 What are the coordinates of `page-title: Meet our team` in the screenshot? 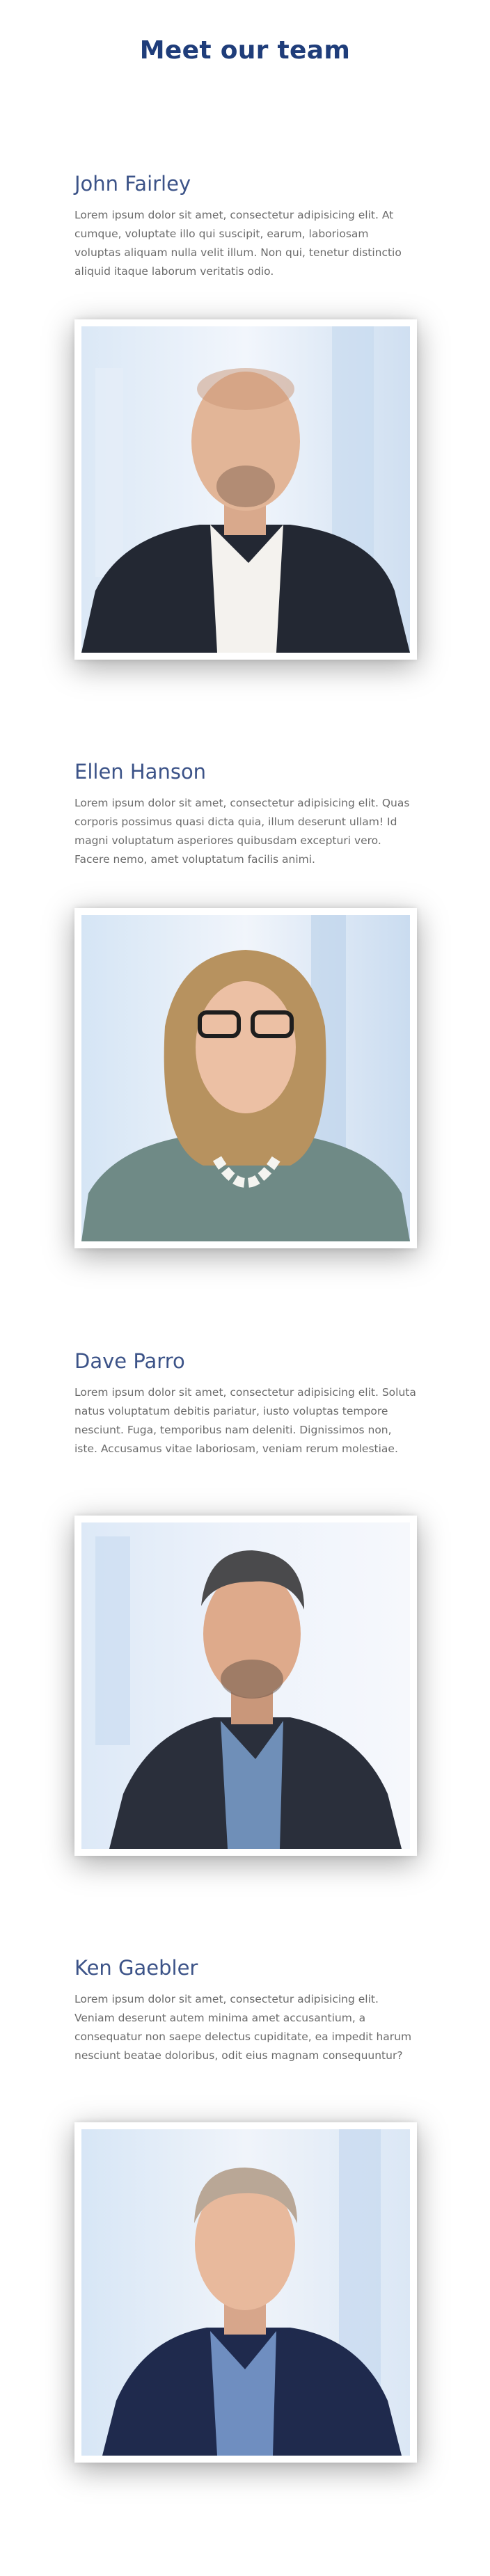 It's located at (245, 50).